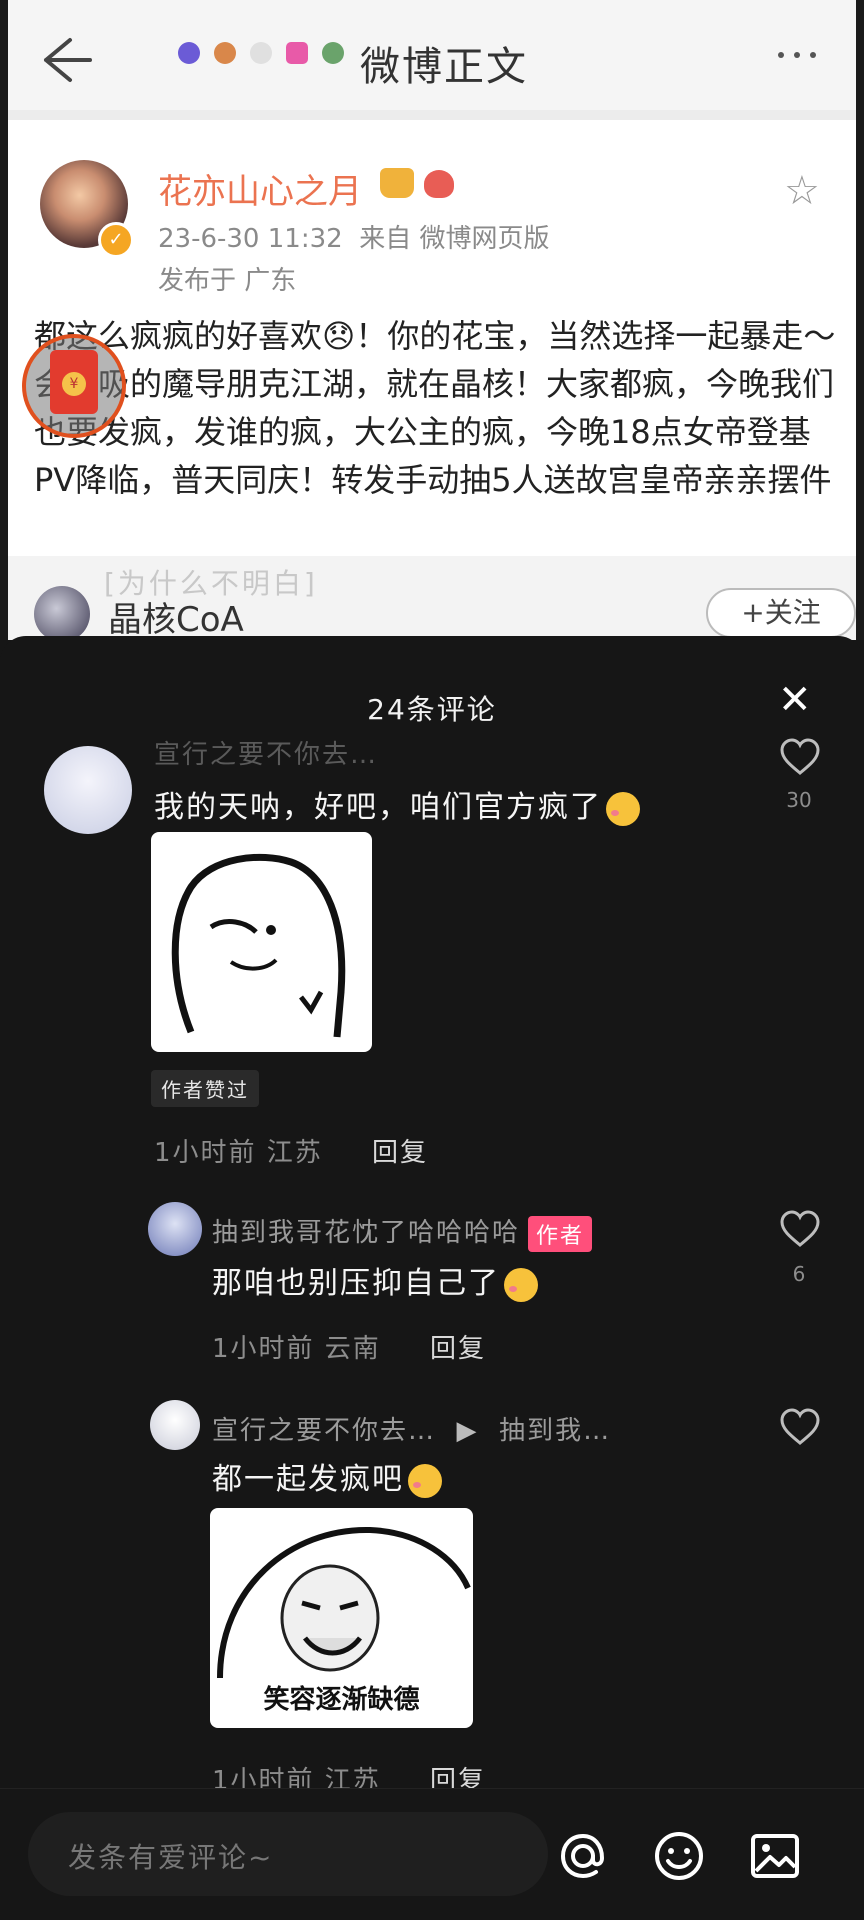  Describe the element at coordinates (62, 60) in the screenshot. I see `back-arrow-icon` at that location.